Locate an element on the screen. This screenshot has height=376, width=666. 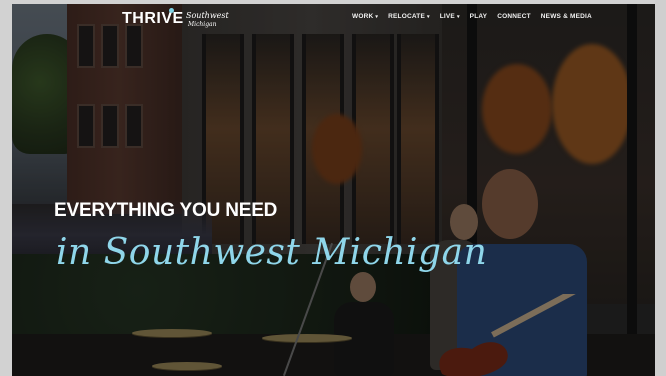
logo-subtitle-2: Michigan is located at coordinates (202, 24).